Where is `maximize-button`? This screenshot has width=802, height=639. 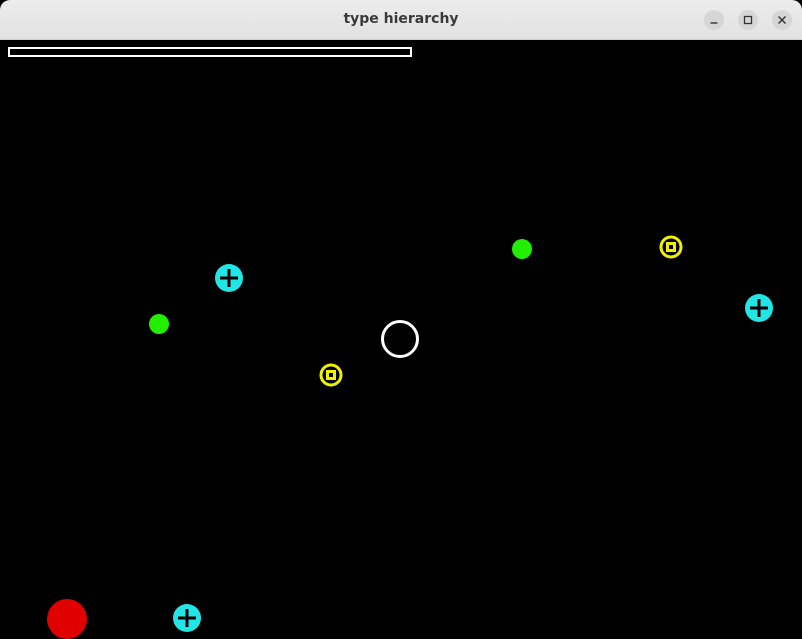
maximize-button is located at coordinates (748, 20).